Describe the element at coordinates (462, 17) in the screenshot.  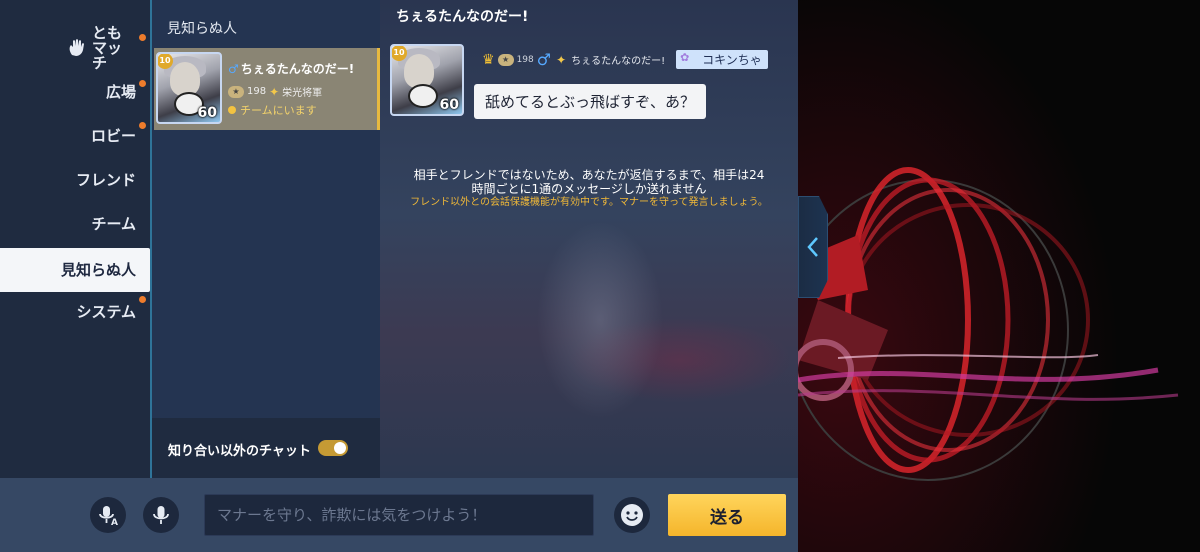
I see `chat-title: ちぇるたんなのだー!` at that location.